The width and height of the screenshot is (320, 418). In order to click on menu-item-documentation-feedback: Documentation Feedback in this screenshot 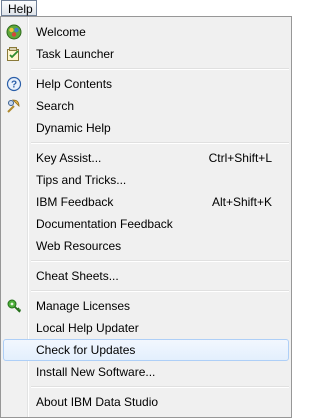, I will do `click(146, 224)`.